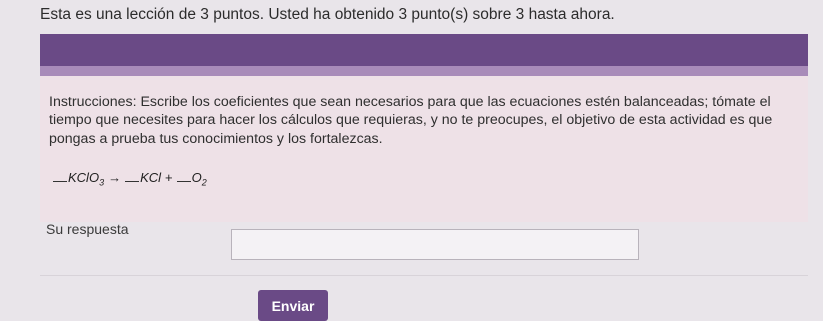  I want to click on product-formula-1: KCl, so click(151, 177).